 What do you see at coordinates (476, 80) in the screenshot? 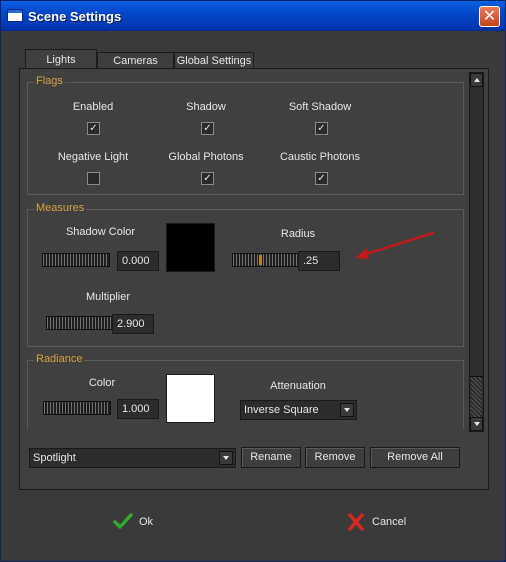
I see `scroll-up-button` at bounding box center [476, 80].